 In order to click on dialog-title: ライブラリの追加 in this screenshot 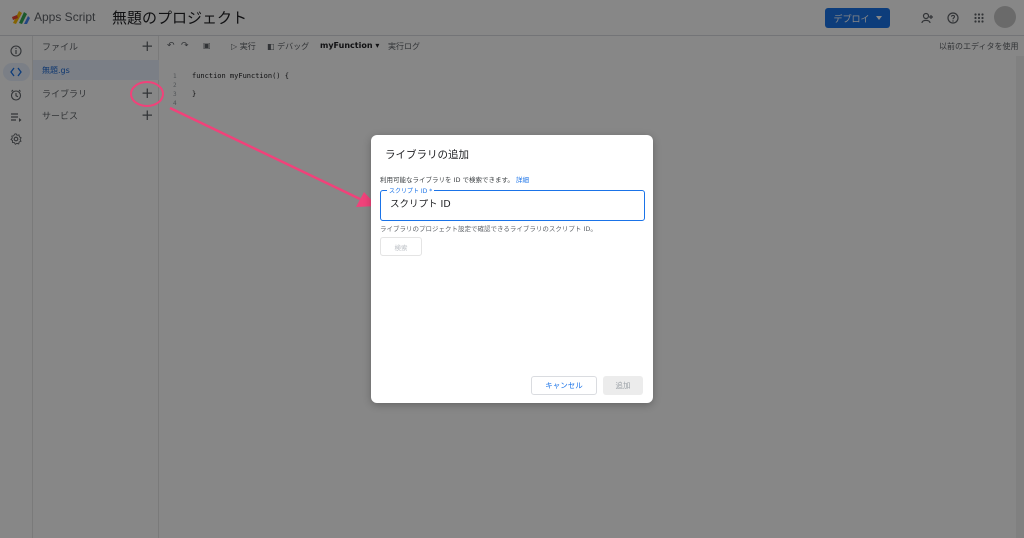, I will do `click(427, 155)`.